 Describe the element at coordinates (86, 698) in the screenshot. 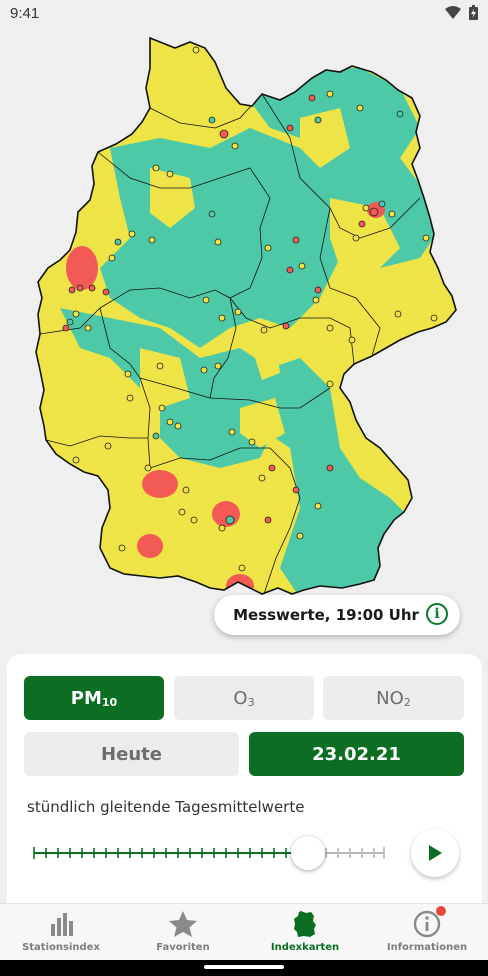

I see `pollutant-pm10-label: PM` at that location.